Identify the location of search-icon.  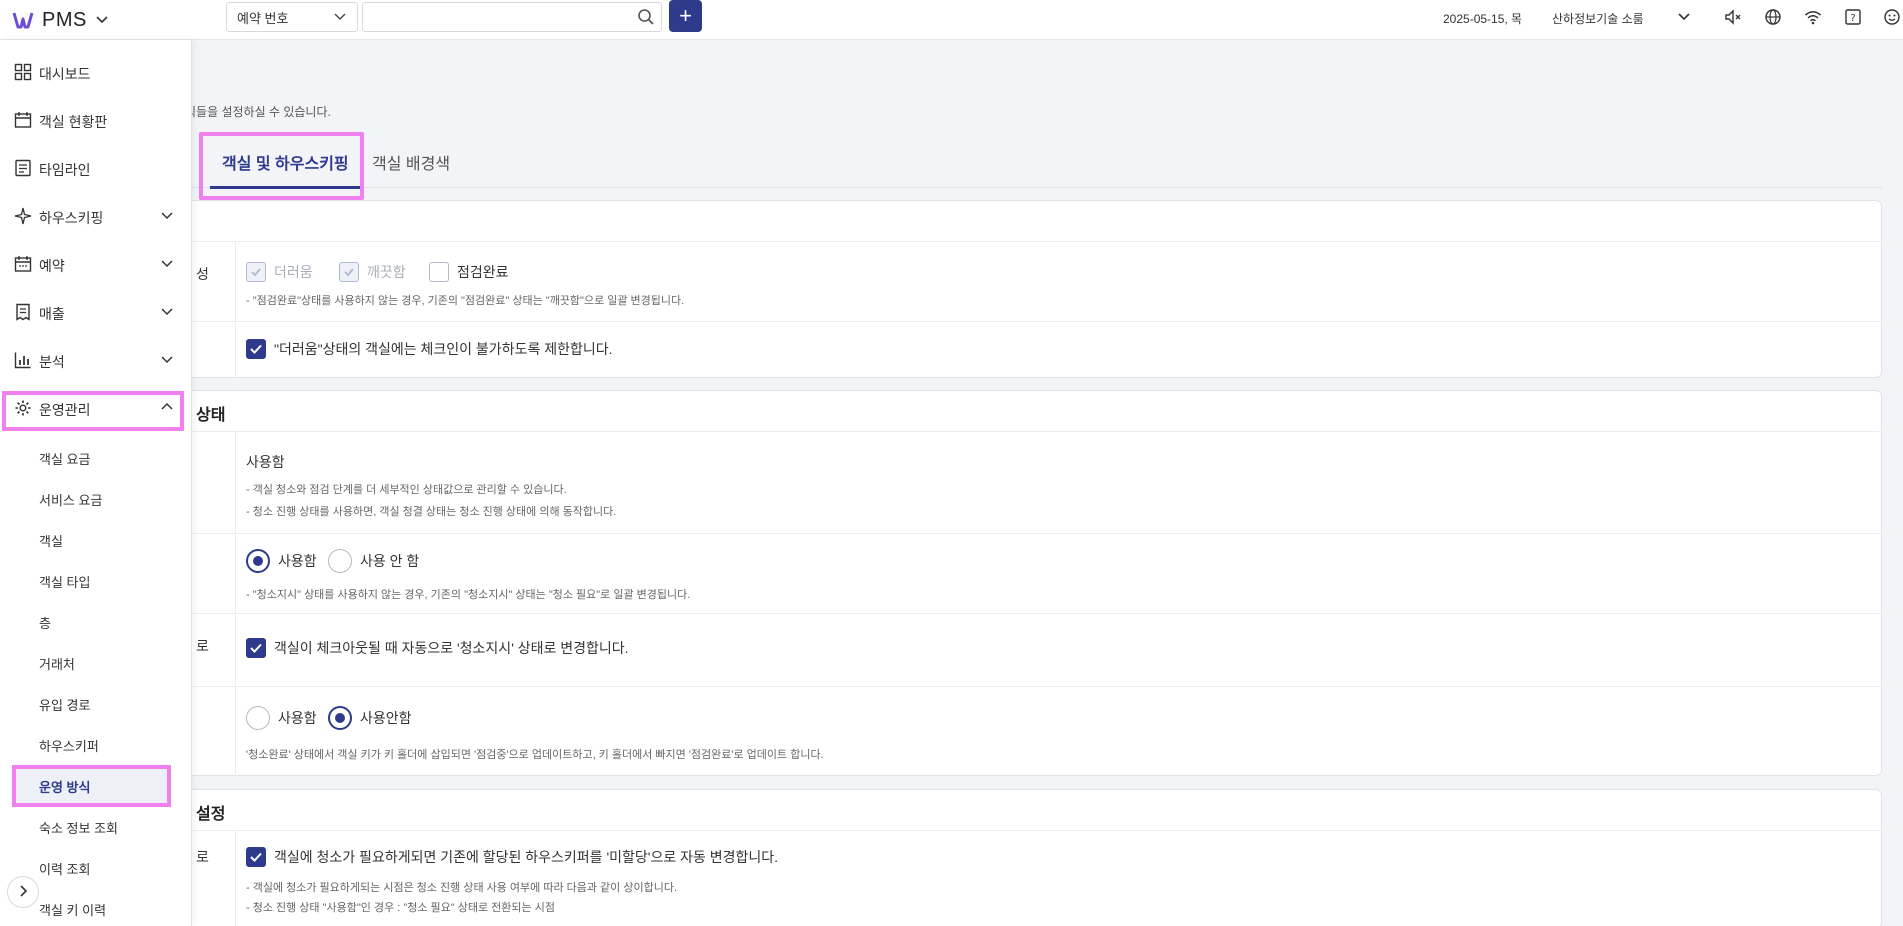
(646, 18).